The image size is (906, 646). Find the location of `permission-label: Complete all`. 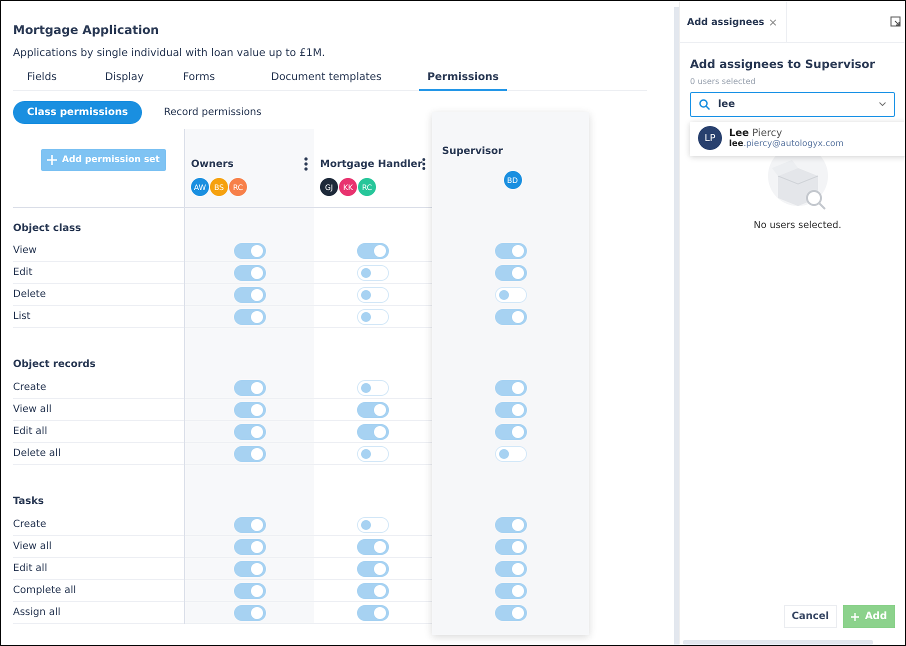

permission-label: Complete all is located at coordinates (44, 590).